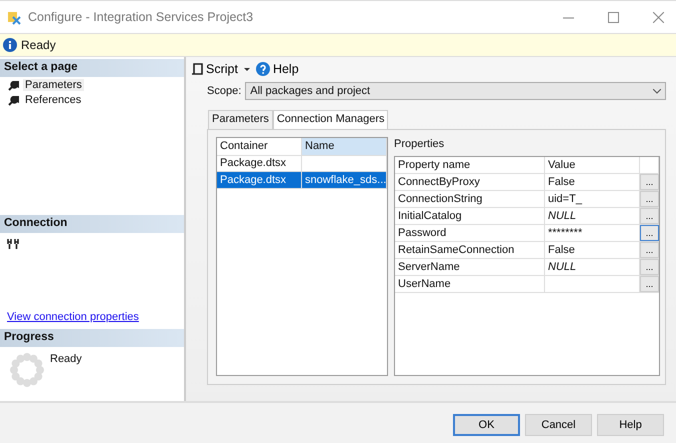  What do you see at coordinates (247, 69) in the screenshot?
I see `dropdown-caret-icon` at bounding box center [247, 69].